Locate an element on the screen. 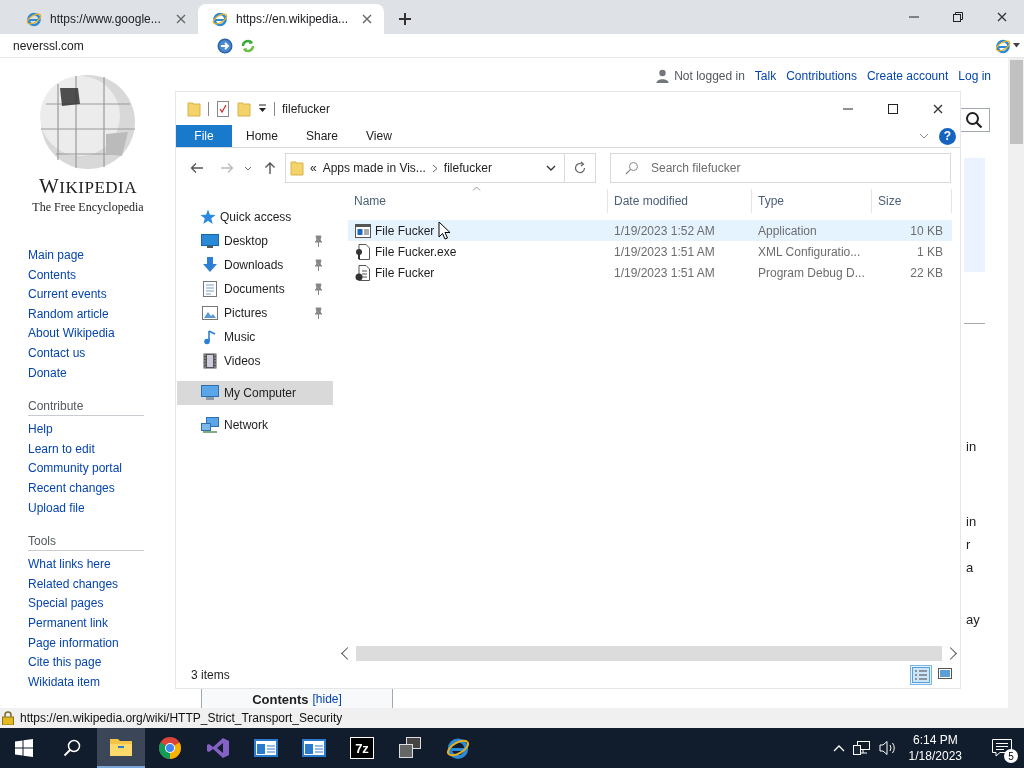 The image size is (1024, 768). details-view-icon is located at coordinates (921, 674).